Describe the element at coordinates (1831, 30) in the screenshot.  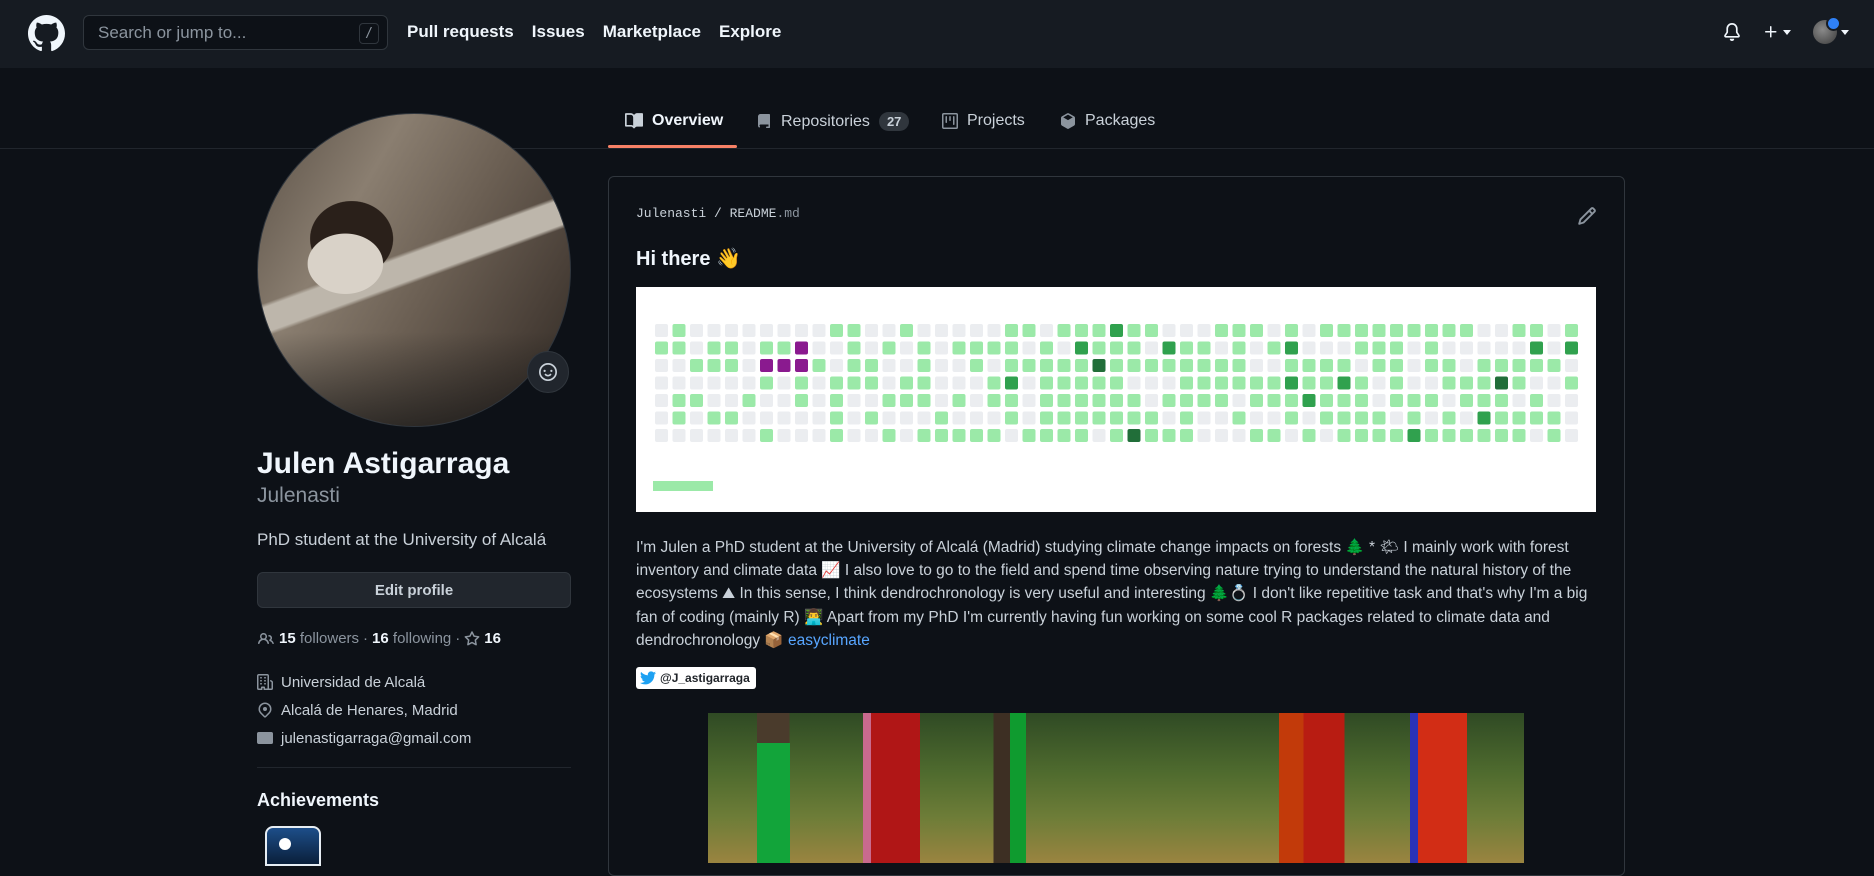
I see `user-menu` at that location.